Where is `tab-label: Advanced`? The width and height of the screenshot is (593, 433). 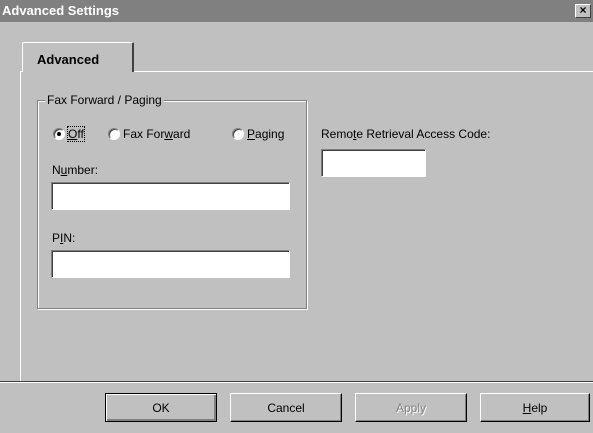 tab-label: Advanced is located at coordinates (68, 59).